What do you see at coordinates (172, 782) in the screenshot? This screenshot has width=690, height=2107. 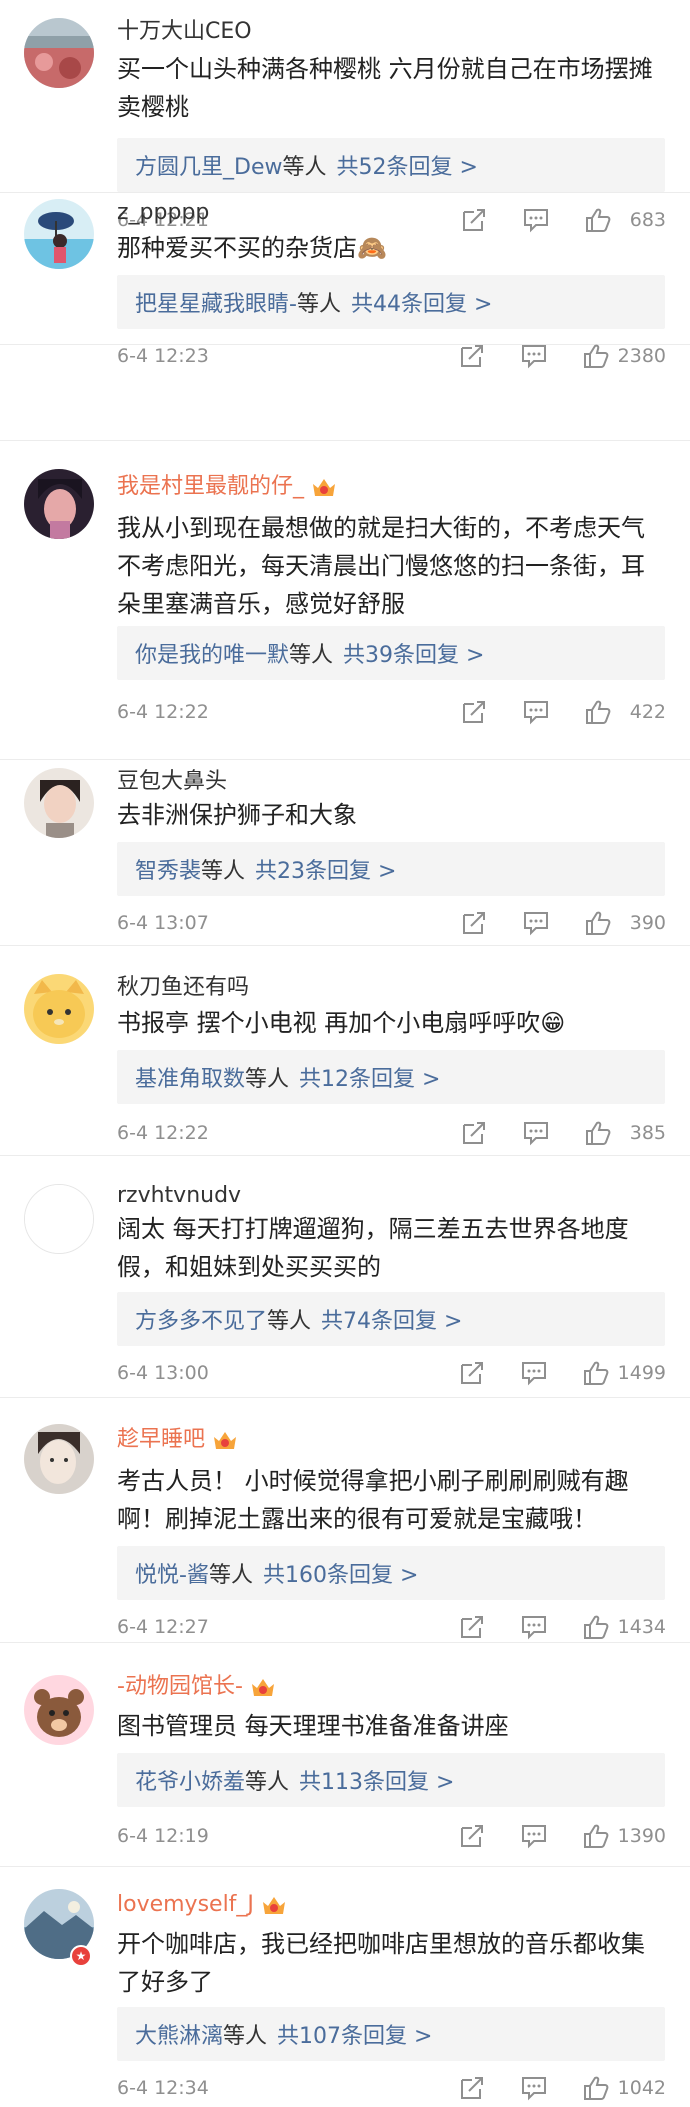 I see `username: 豆包大鼻头` at bounding box center [172, 782].